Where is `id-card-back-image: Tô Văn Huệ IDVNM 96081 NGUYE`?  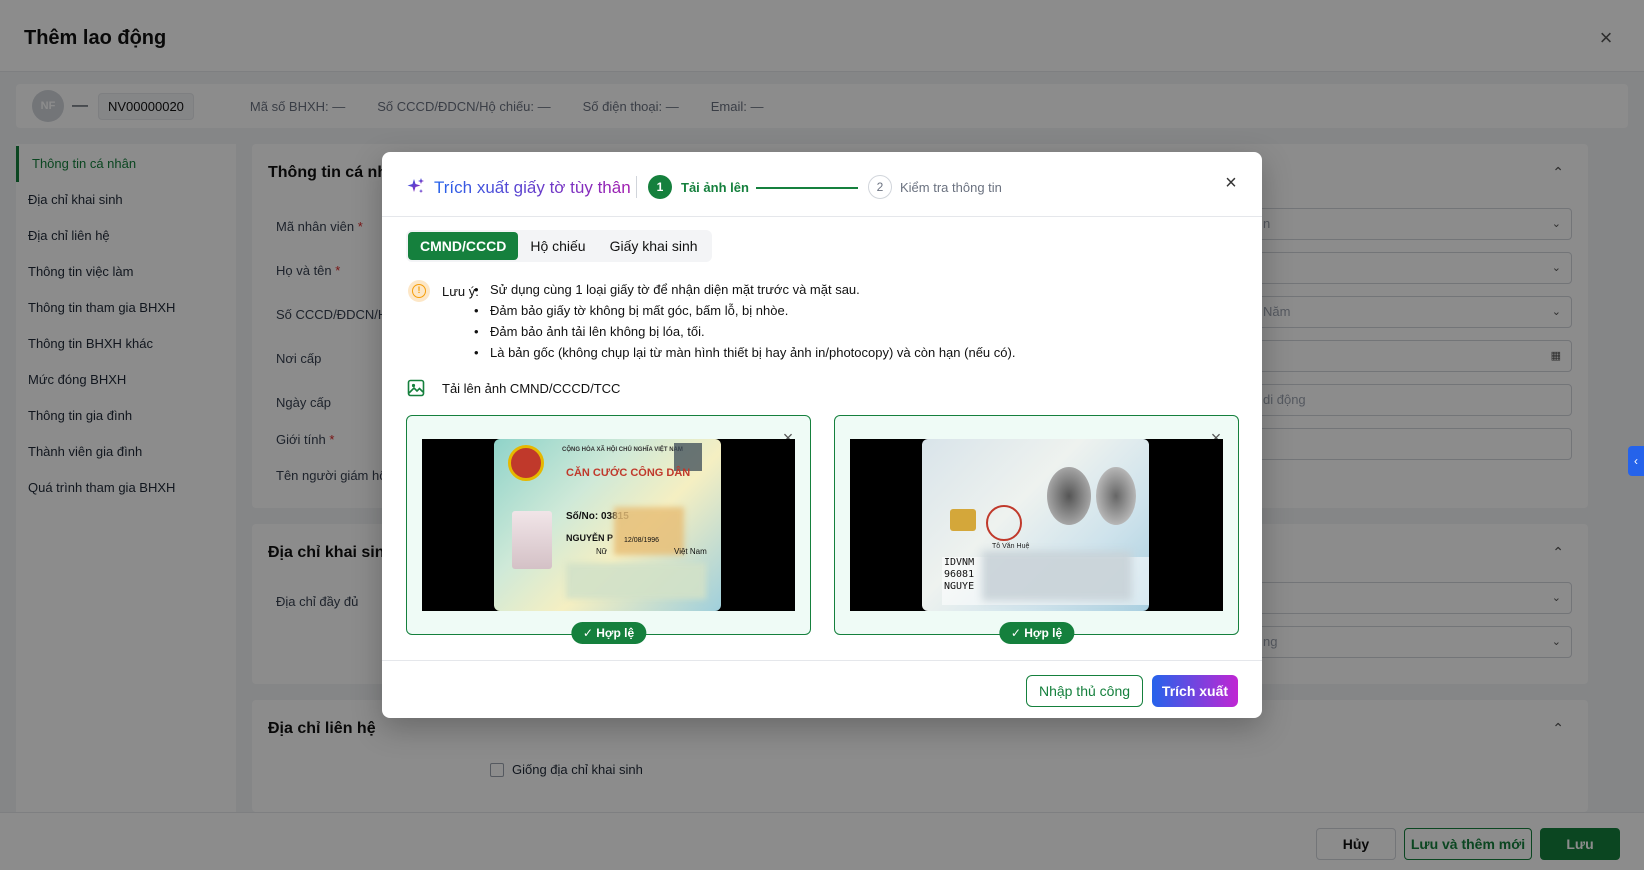 id-card-back-image: Tô Văn Huệ IDVNM 96081 NGUYE is located at coordinates (1035, 525).